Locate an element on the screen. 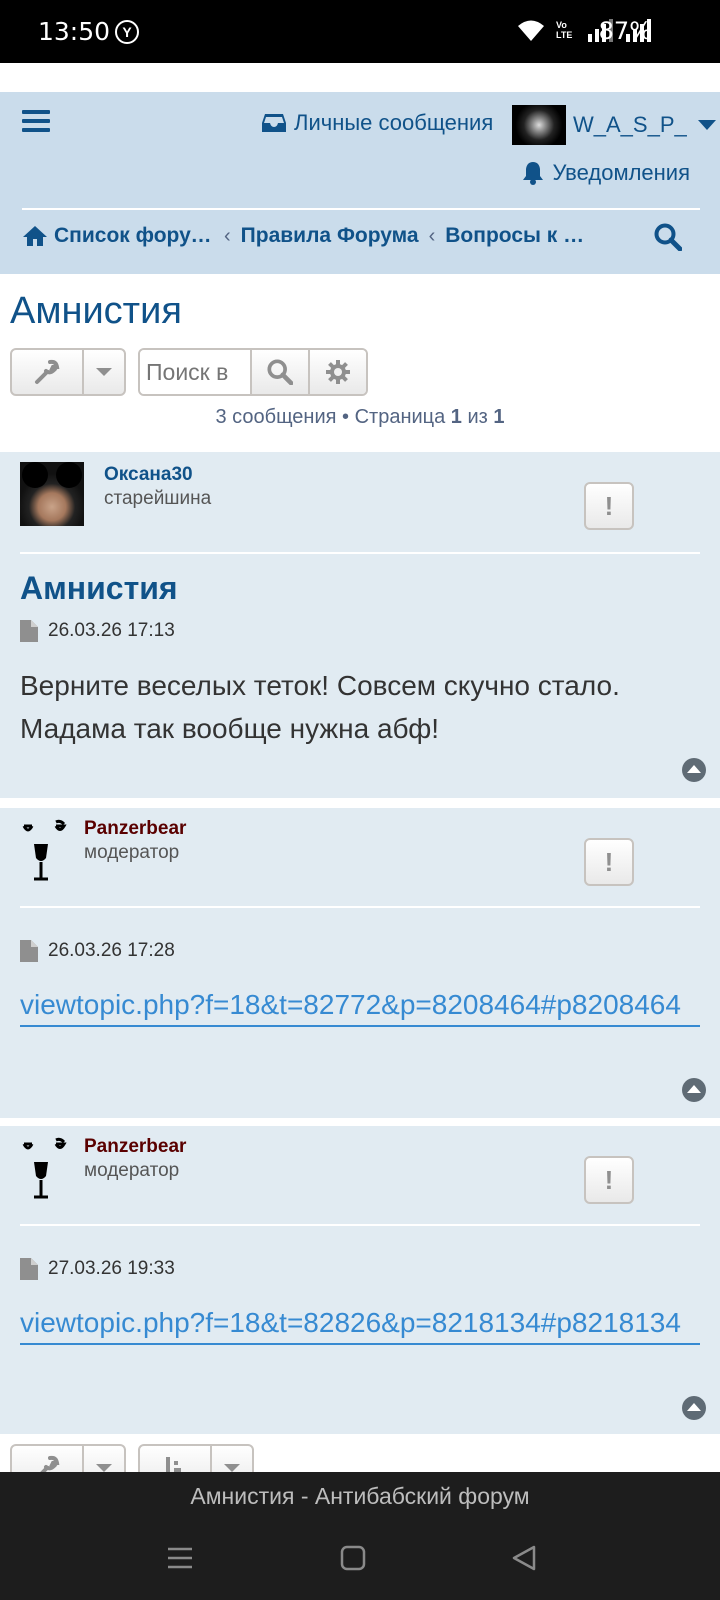 The width and height of the screenshot is (720, 1600). back-icon is located at coordinates (524, 1558).